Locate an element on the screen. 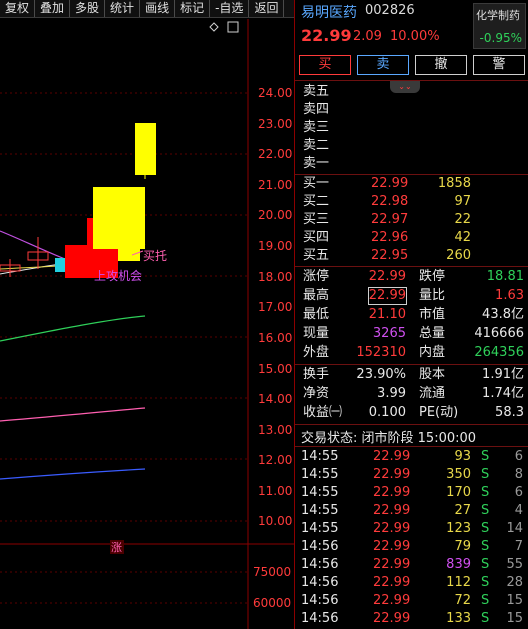 The width and height of the screenshot is (528, 629). bid-price: 22.97 is located at coordinates (390, 219).